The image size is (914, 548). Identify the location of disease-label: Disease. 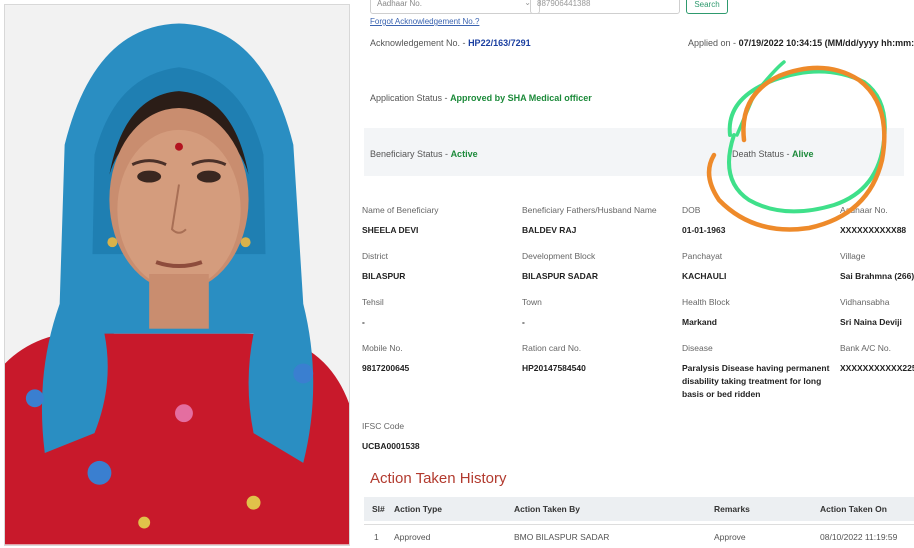
(697, 348).